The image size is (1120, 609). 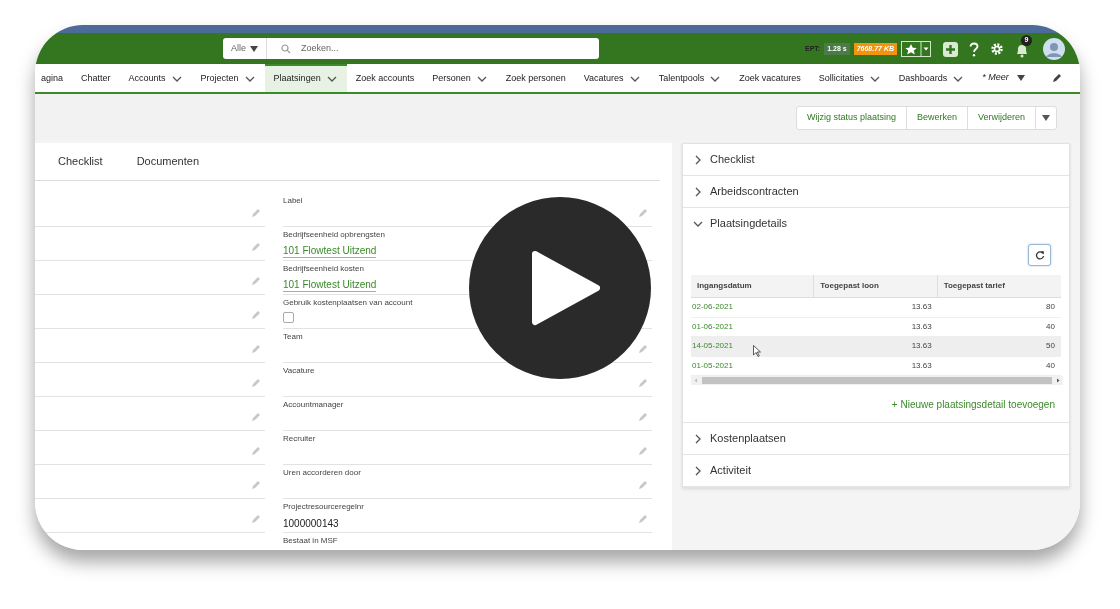 I want to click on play-icon, so click(x=566, y=288).